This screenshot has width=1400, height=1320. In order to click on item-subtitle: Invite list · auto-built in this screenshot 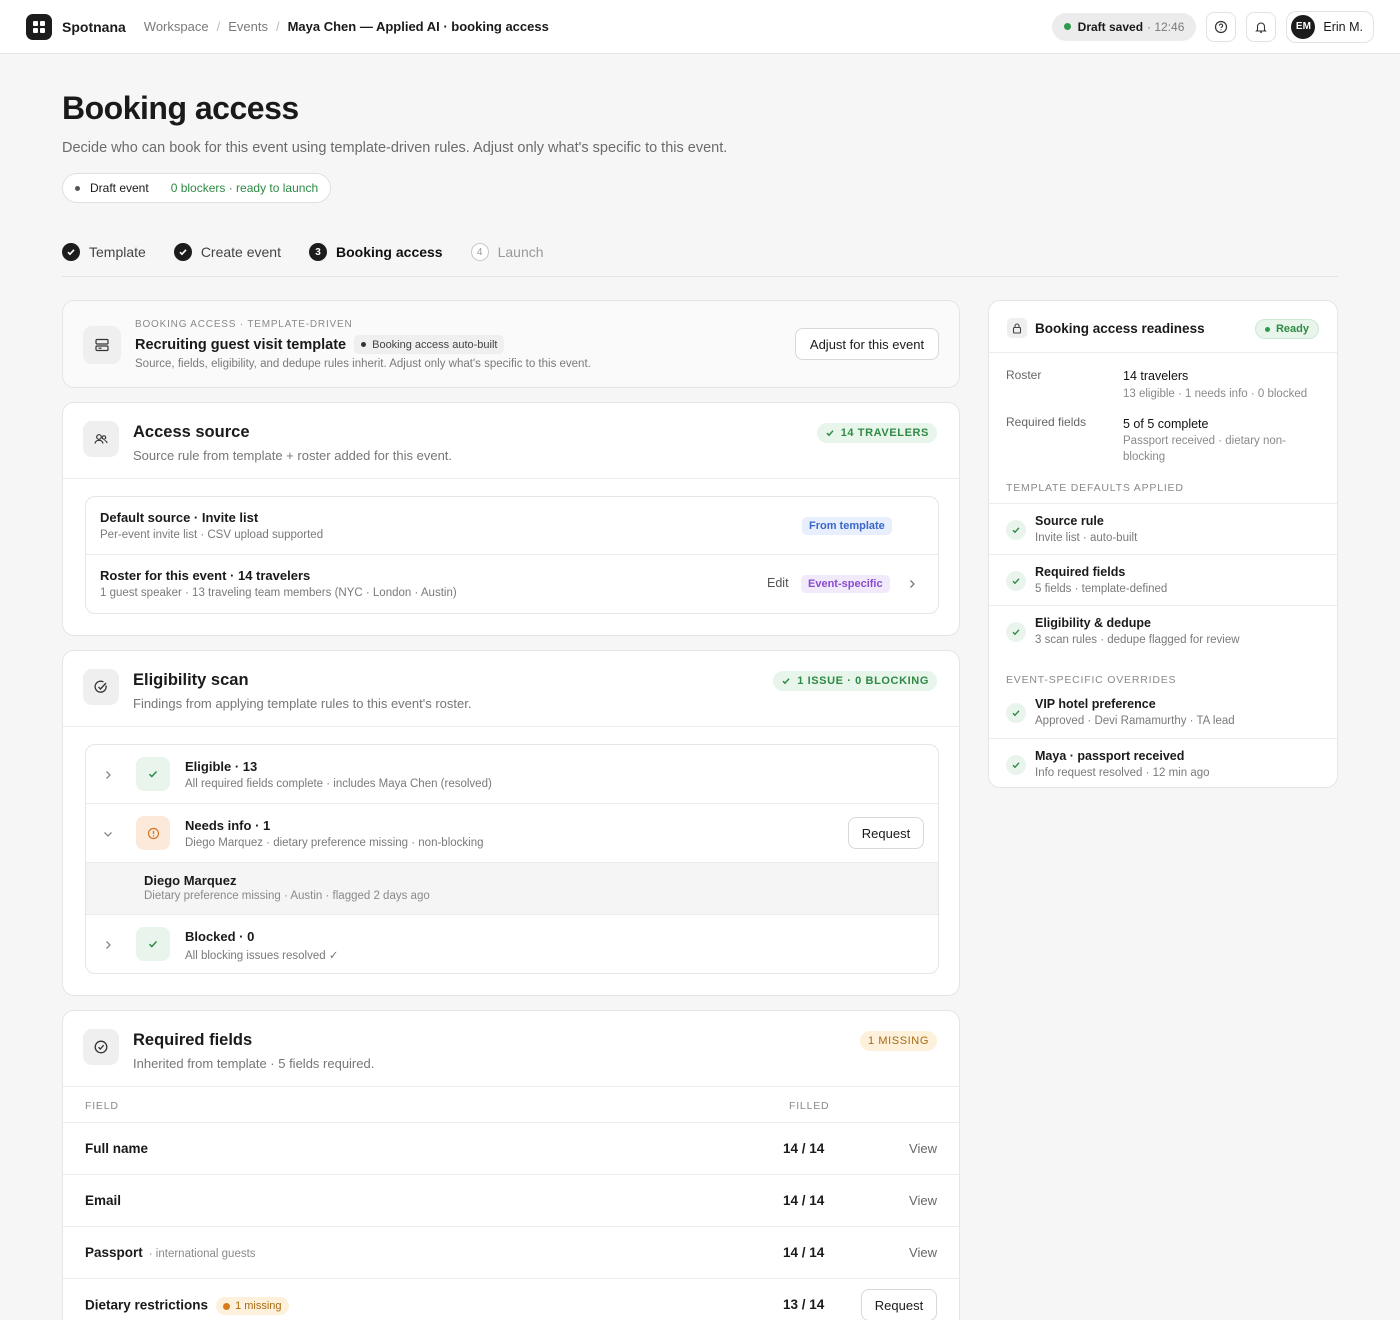, I will do `click(1086, 538)`.